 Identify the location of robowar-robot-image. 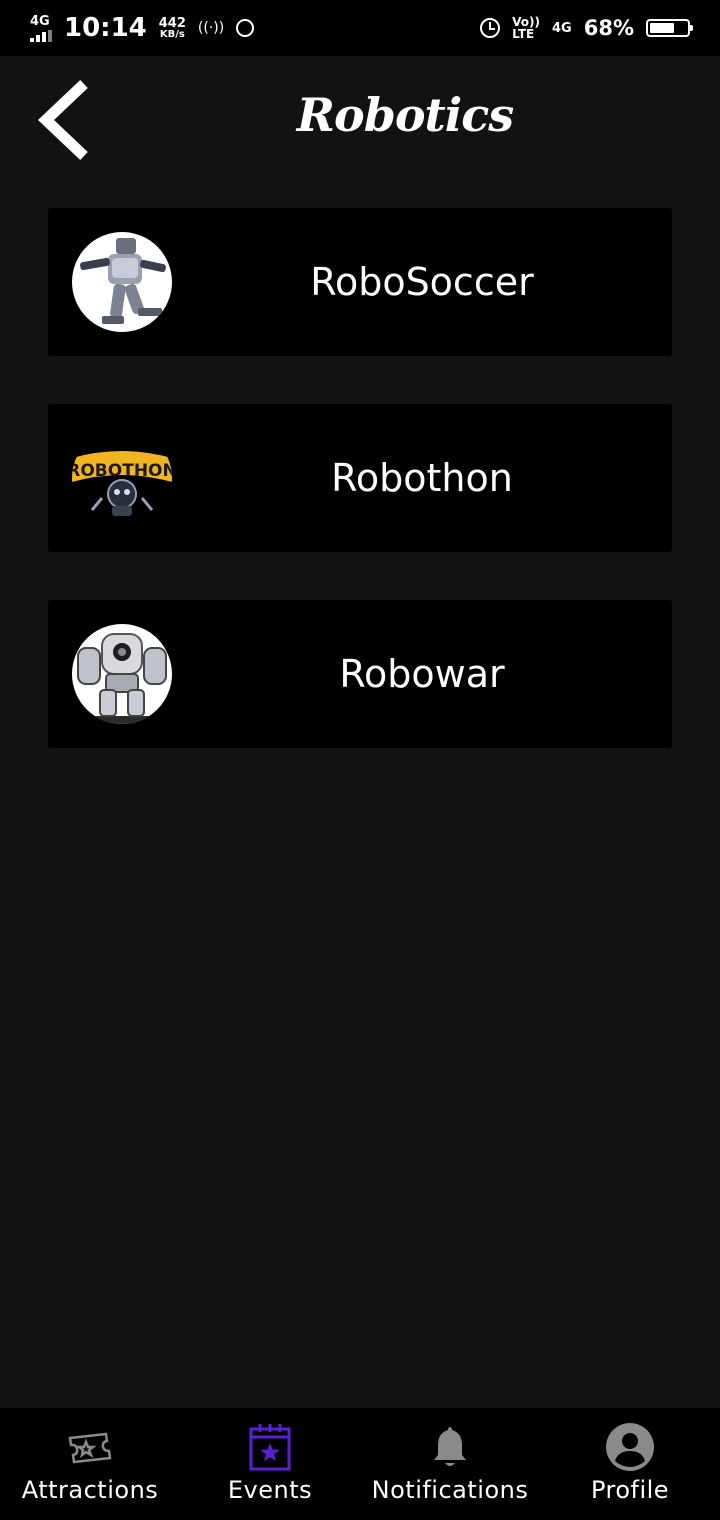
(122, 674).